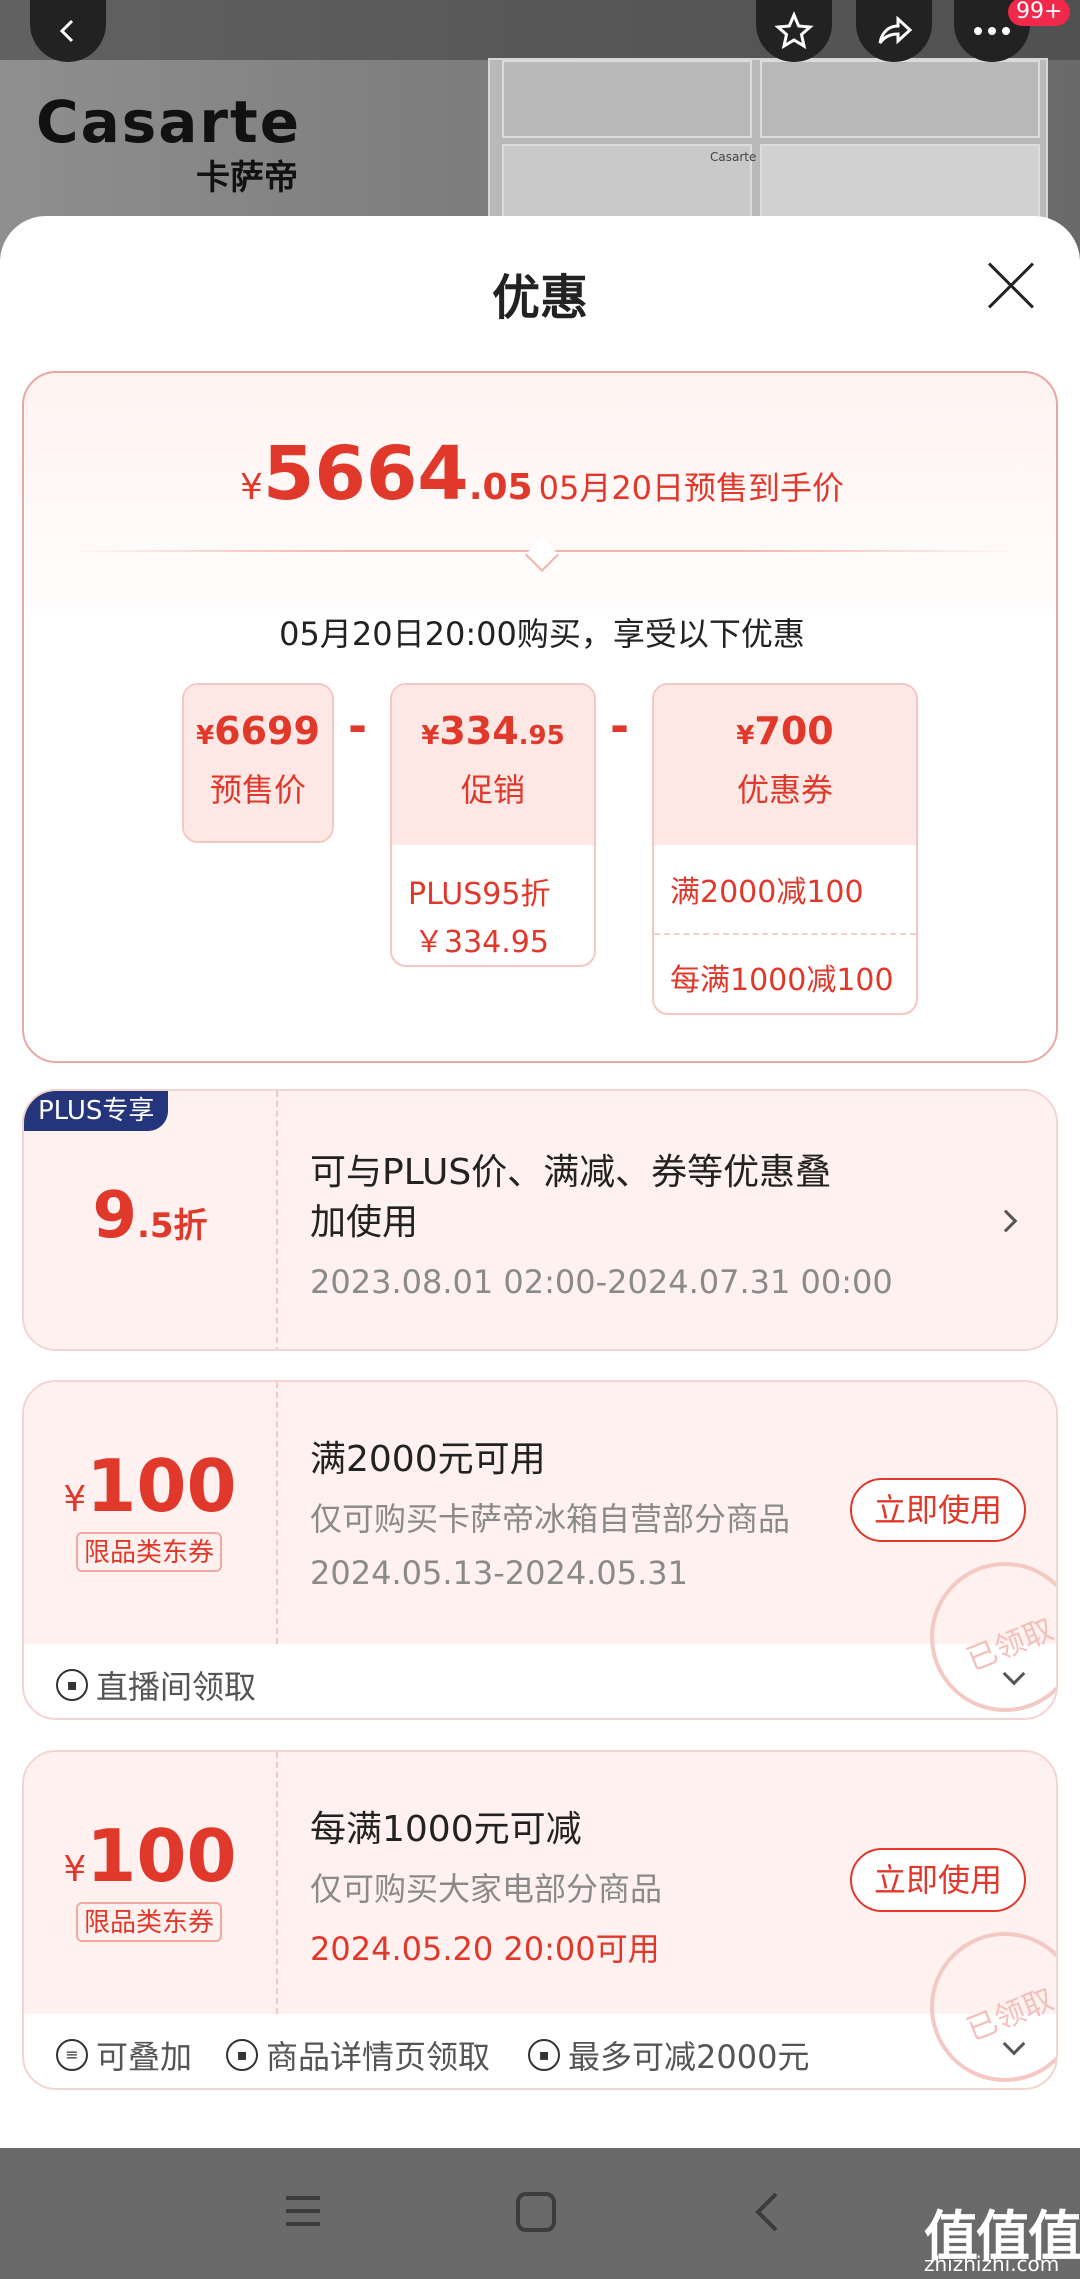  Describe the element at coordinates (481, 942) in the screenshot. I see `promo-detail-2: ￥334.95元` at that location.